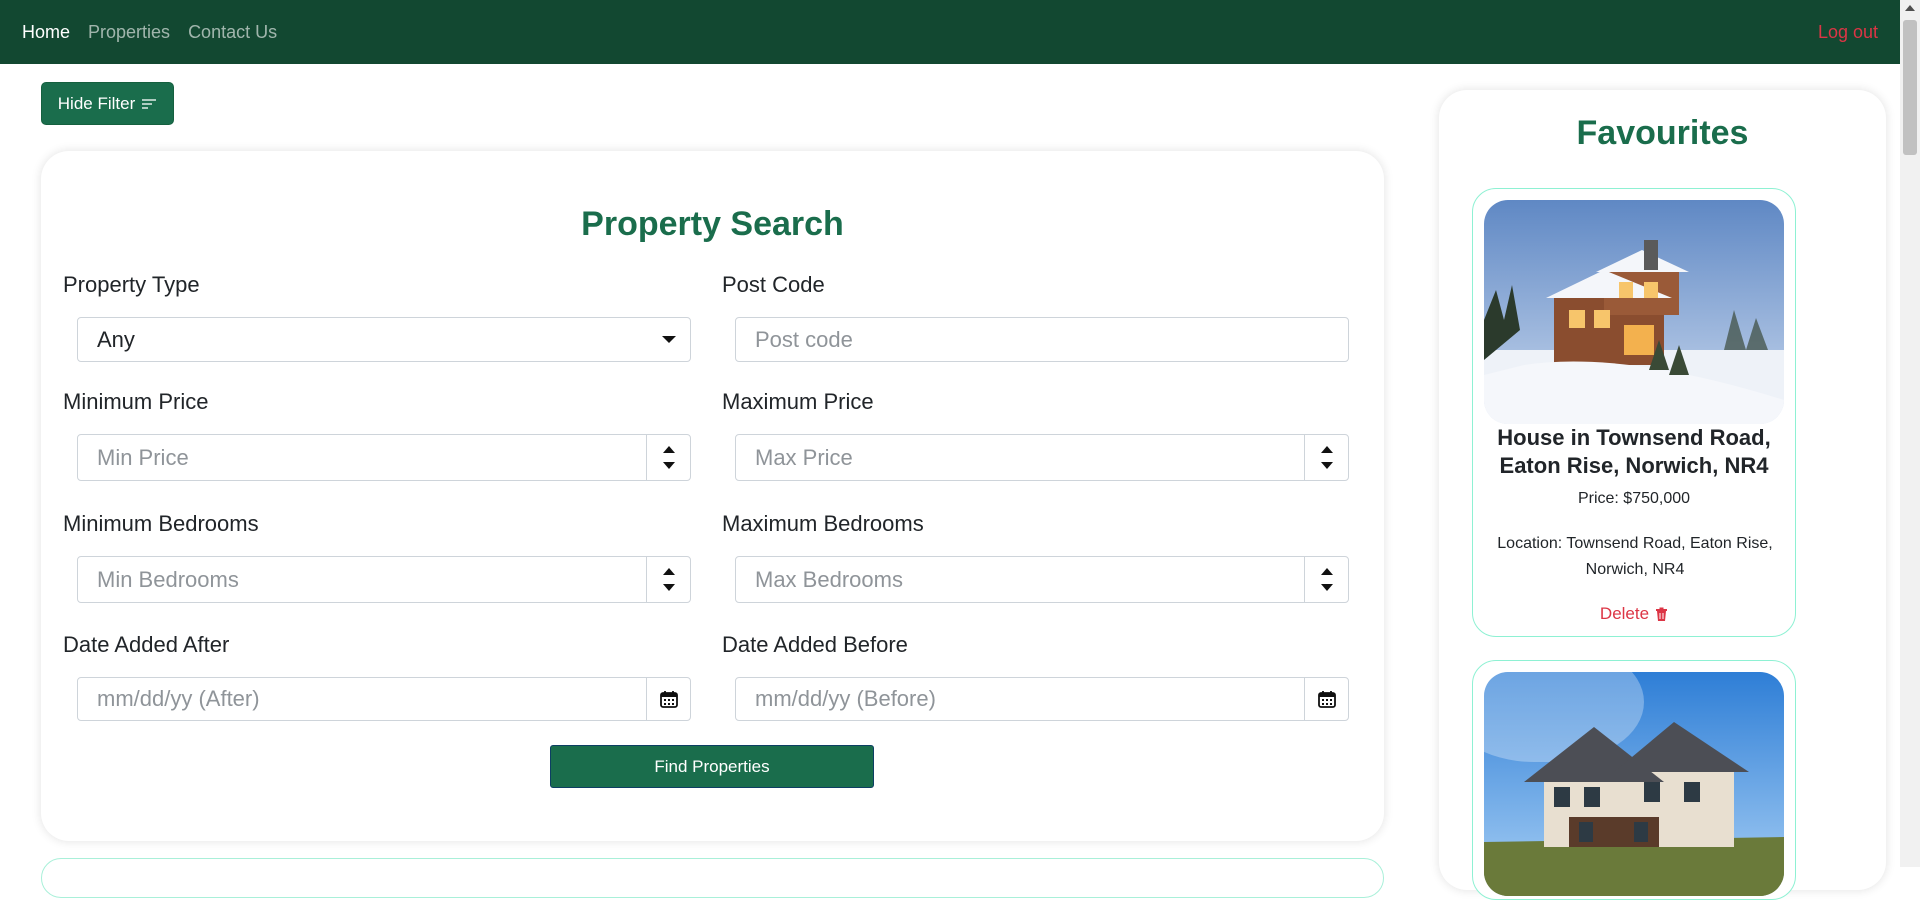  I want to click on max-bedrooms-label: Maximum Bedrooms, so click(823, 523).